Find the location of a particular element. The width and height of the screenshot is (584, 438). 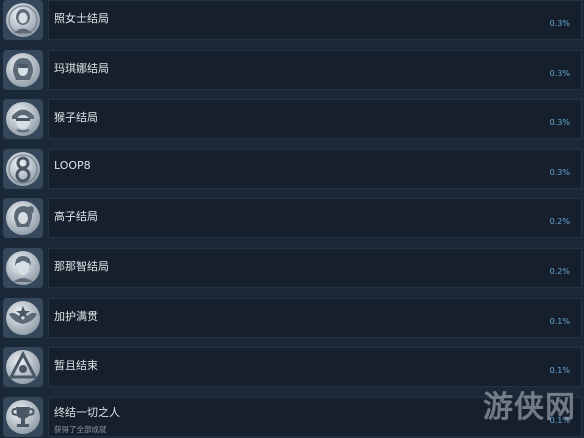

achievement-row: 加护满贯 0.1% is located at coordinates (292, 319).